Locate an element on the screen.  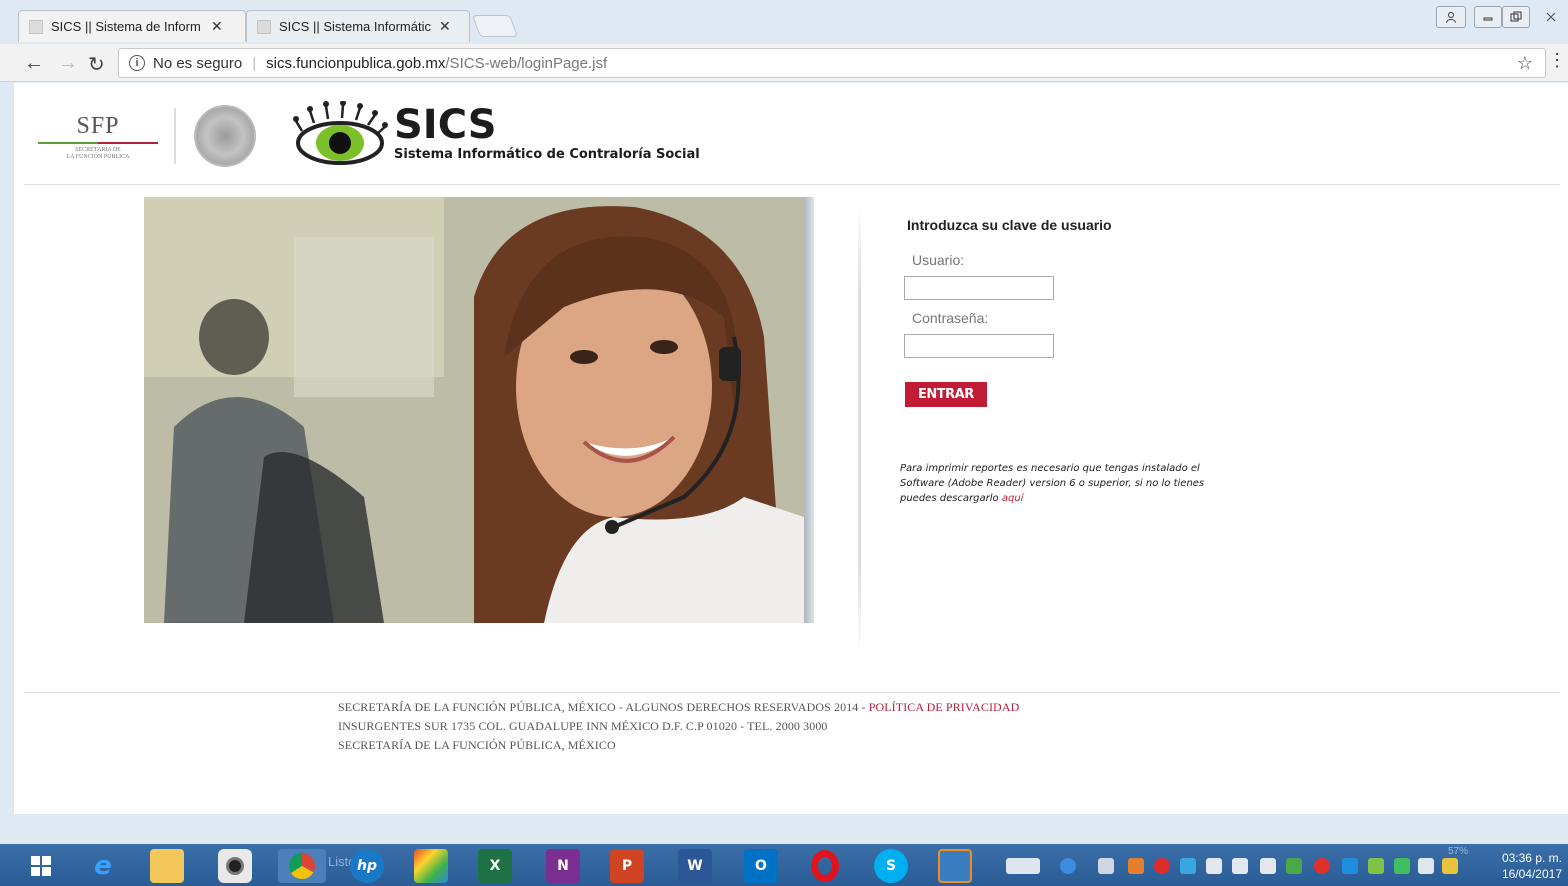
outlook-icon: O is located at coordinates (761, 866).